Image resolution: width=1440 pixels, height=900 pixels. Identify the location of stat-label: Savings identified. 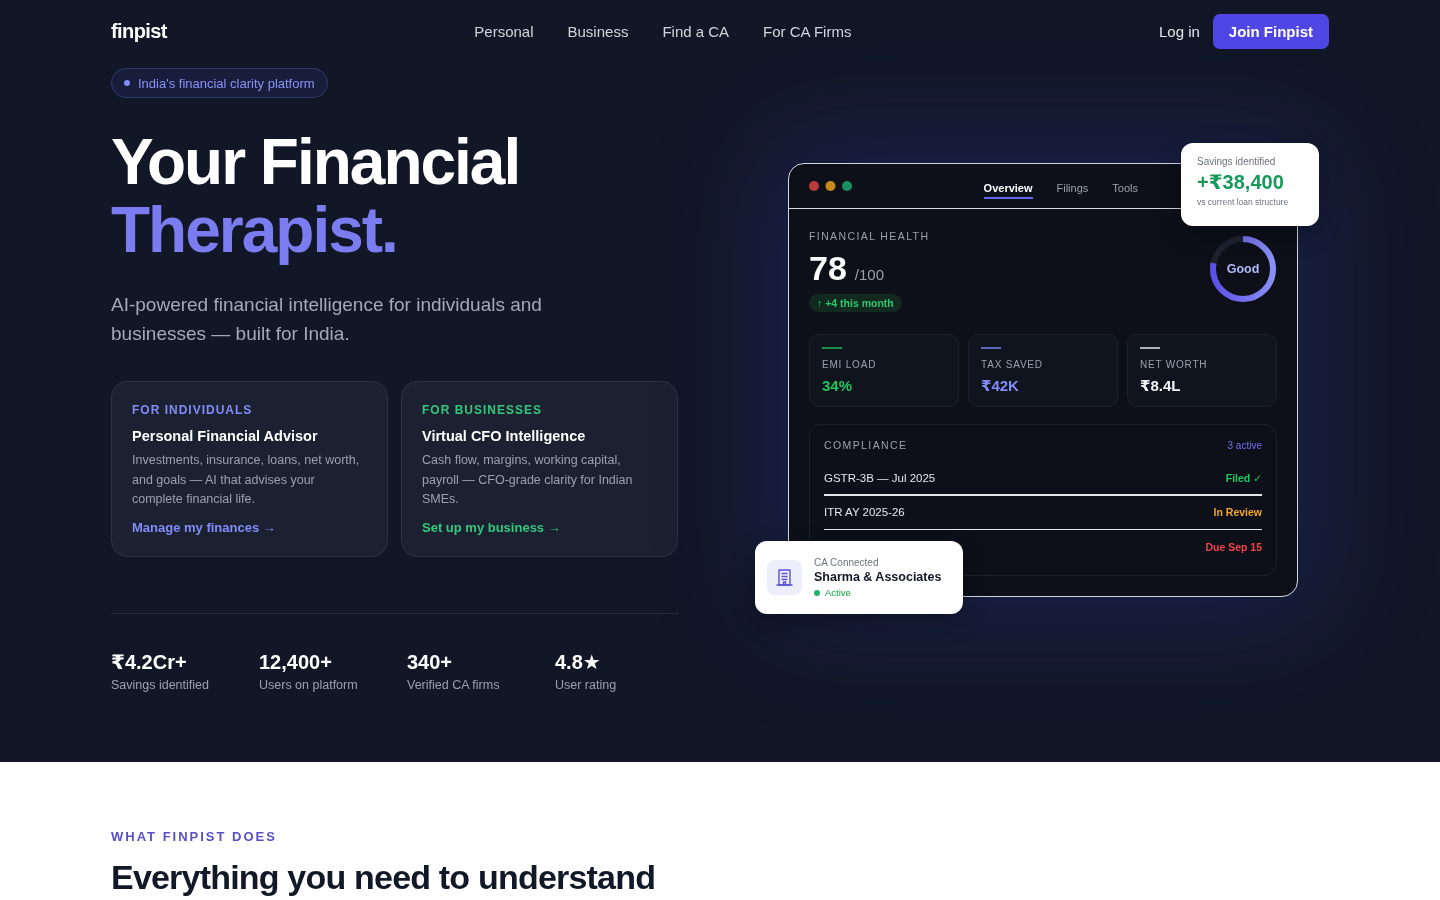
(160, 685).